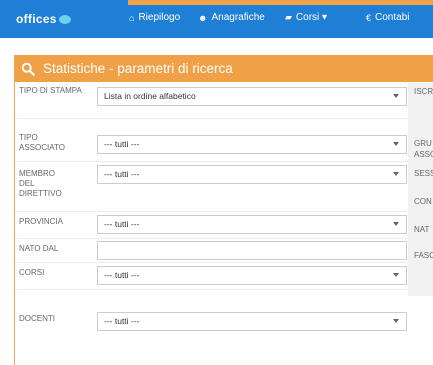  I want to click on nav-contabilita-label: Contabi, so click(392, 17).